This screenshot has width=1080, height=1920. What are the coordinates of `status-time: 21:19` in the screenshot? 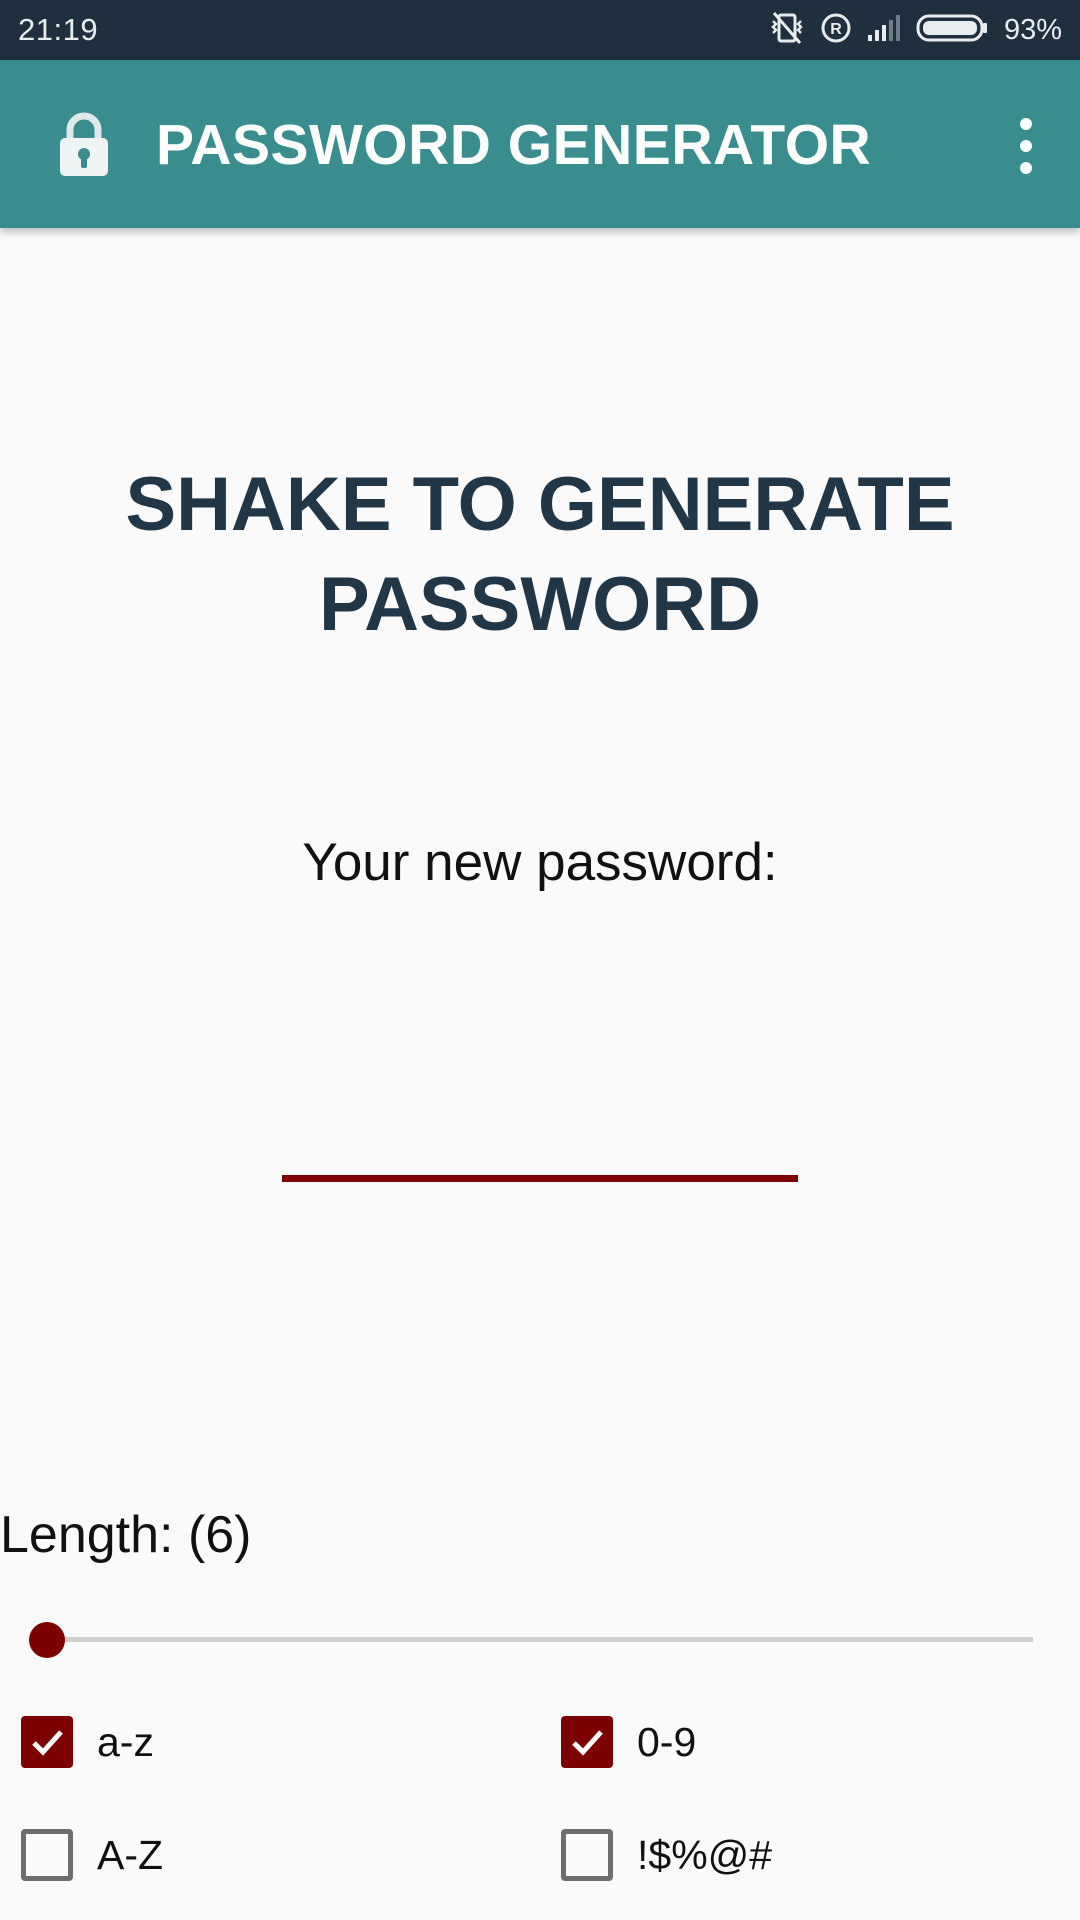 It's located at (58, 29).